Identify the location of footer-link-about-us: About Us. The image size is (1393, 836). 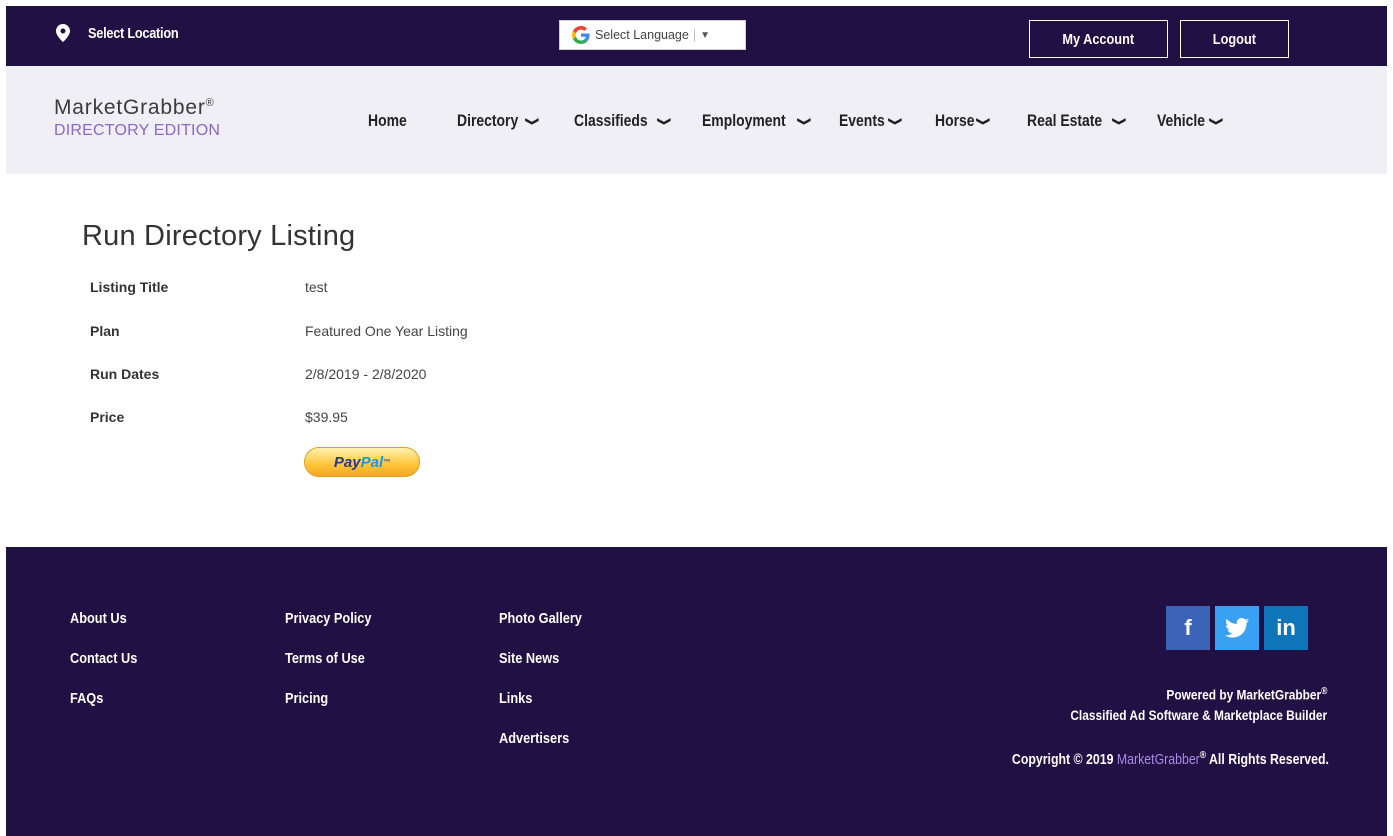
(109, 630).